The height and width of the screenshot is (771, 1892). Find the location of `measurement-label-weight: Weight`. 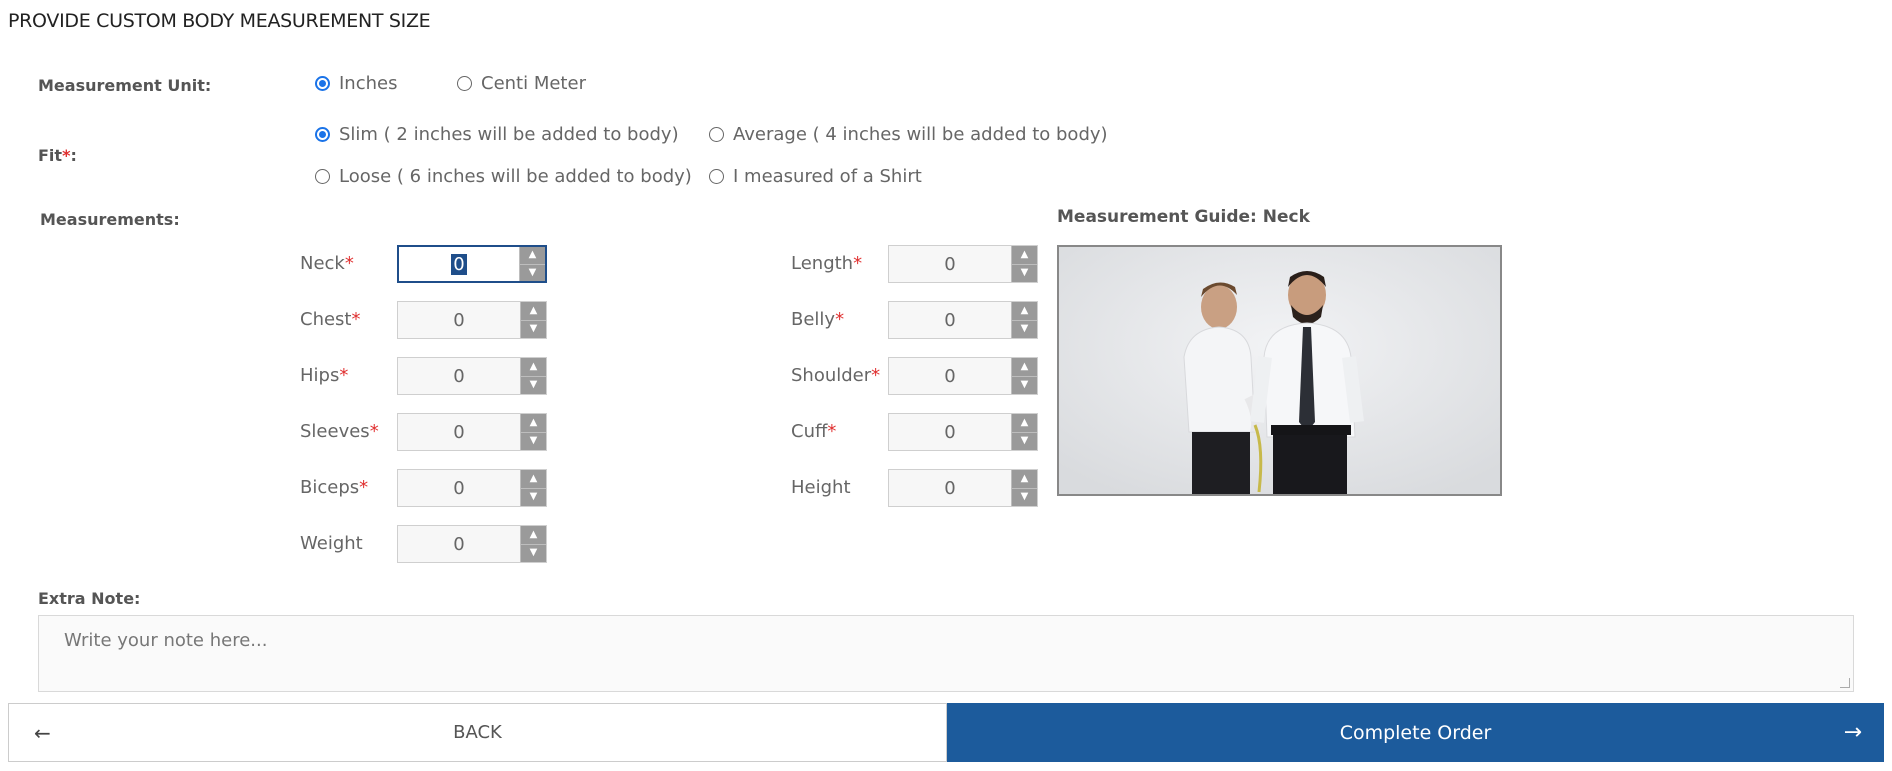

measurement-label-weight: Weight is located at coordinates (331, 543).